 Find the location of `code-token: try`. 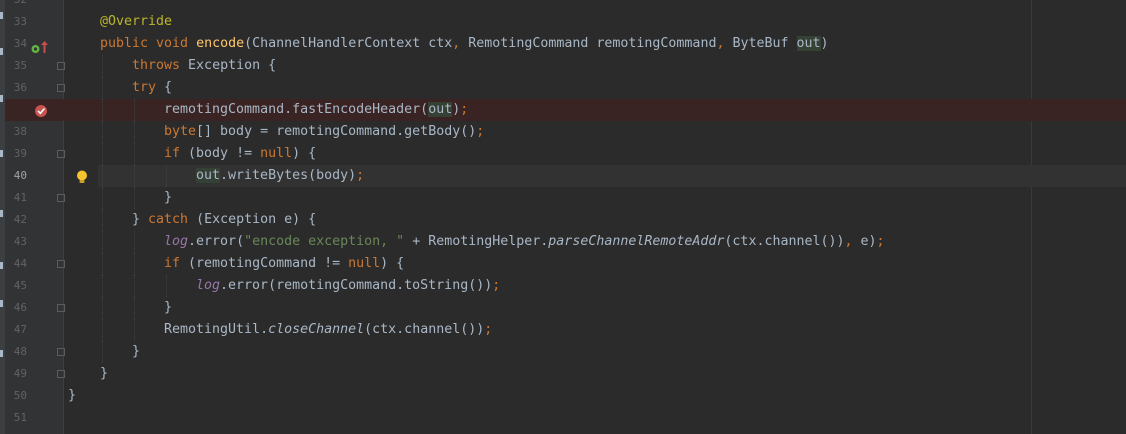

code-token: try is located at coordinates (148, 87).